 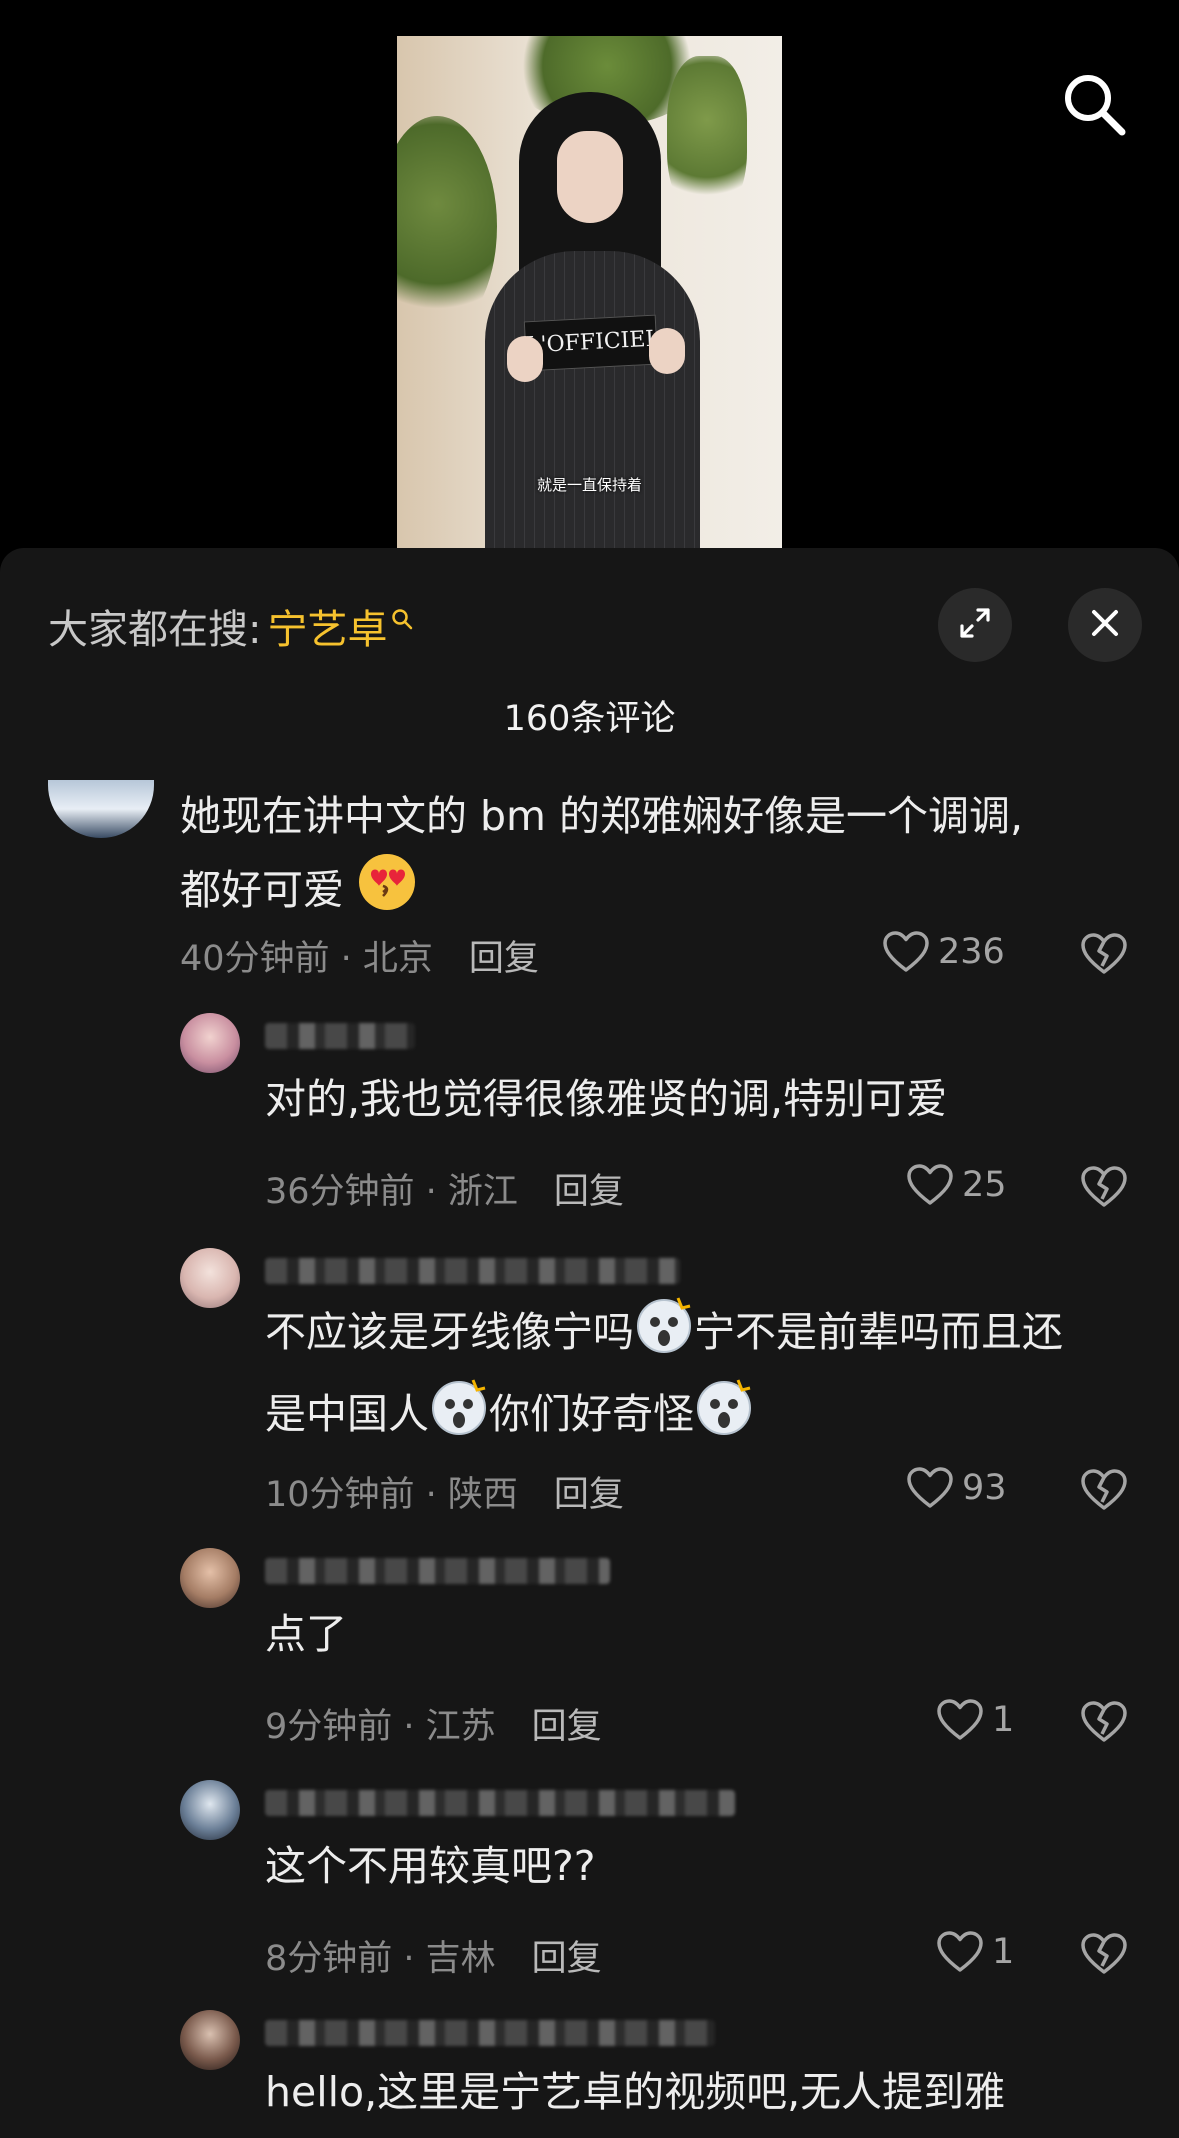 I want to click on like-count: 25, so click(x=984, y=1185).